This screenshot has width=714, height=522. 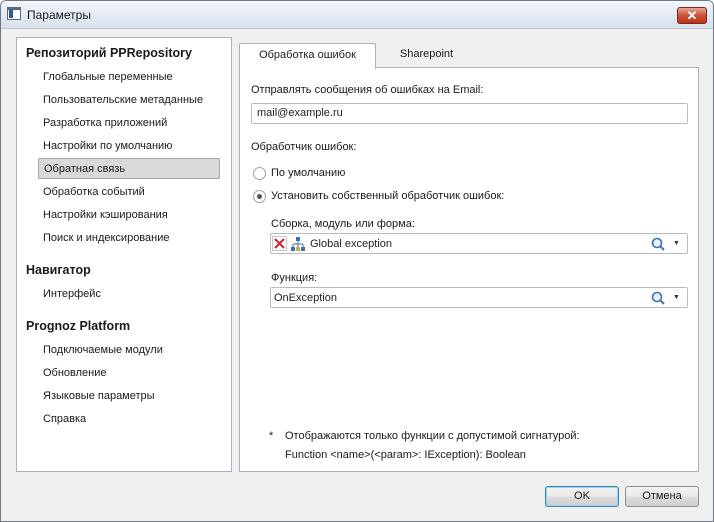 What do you see at coordinates (78, 326) in the screenshot?
I see `section-title-platform: Prognoz Platform` at bounding box center [78, 326].